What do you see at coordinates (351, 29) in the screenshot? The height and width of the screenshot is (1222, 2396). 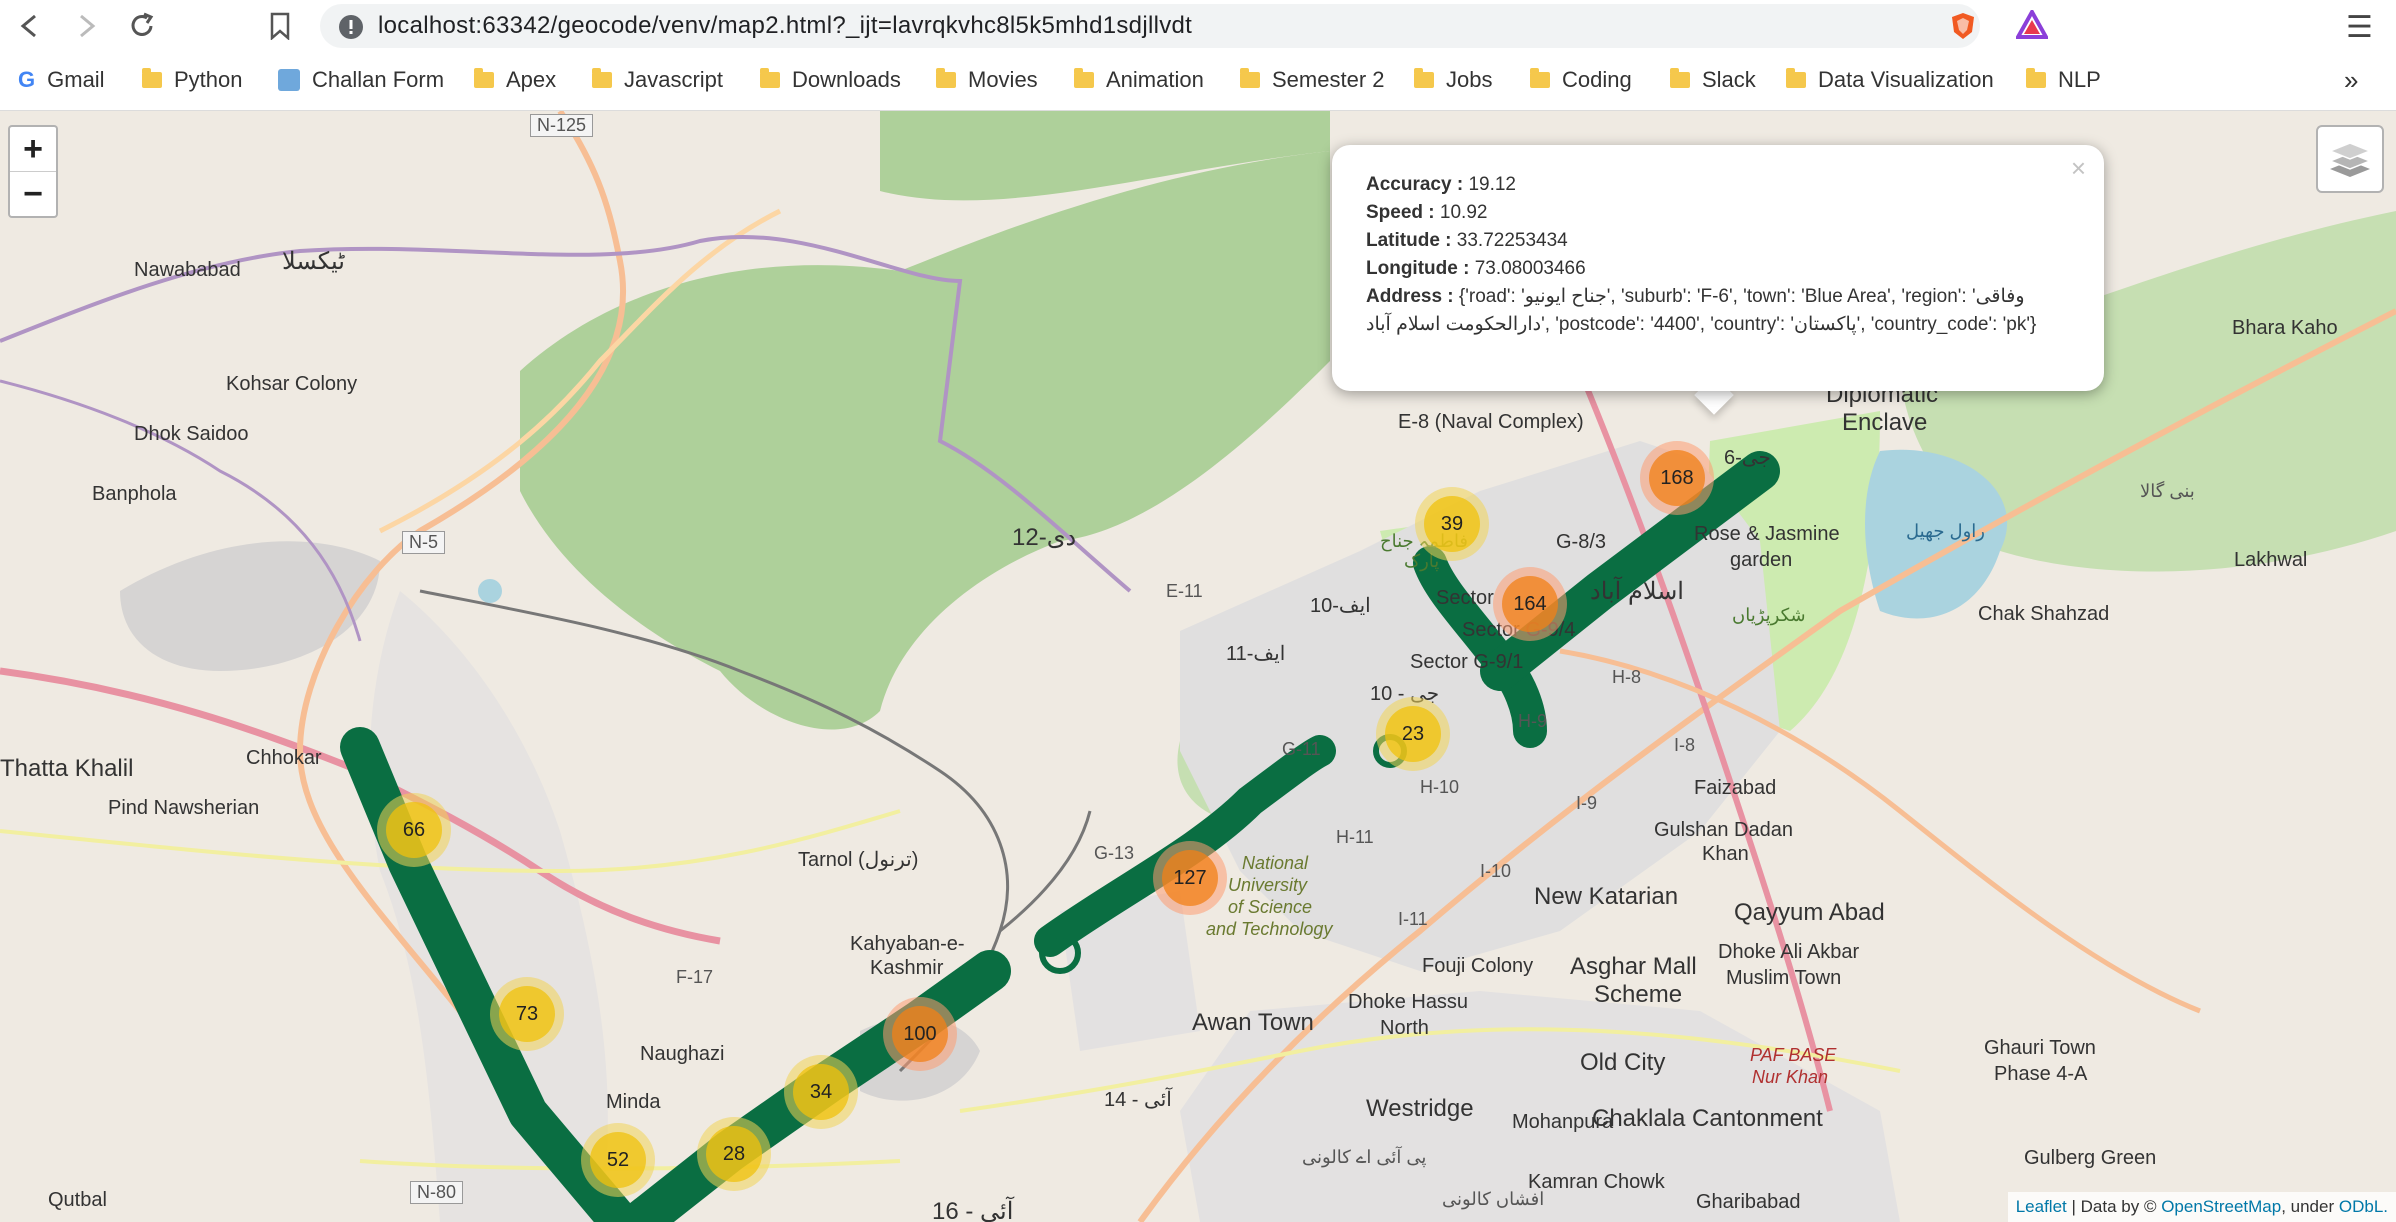 I see `info-icon` at bounding box center [351, 29].